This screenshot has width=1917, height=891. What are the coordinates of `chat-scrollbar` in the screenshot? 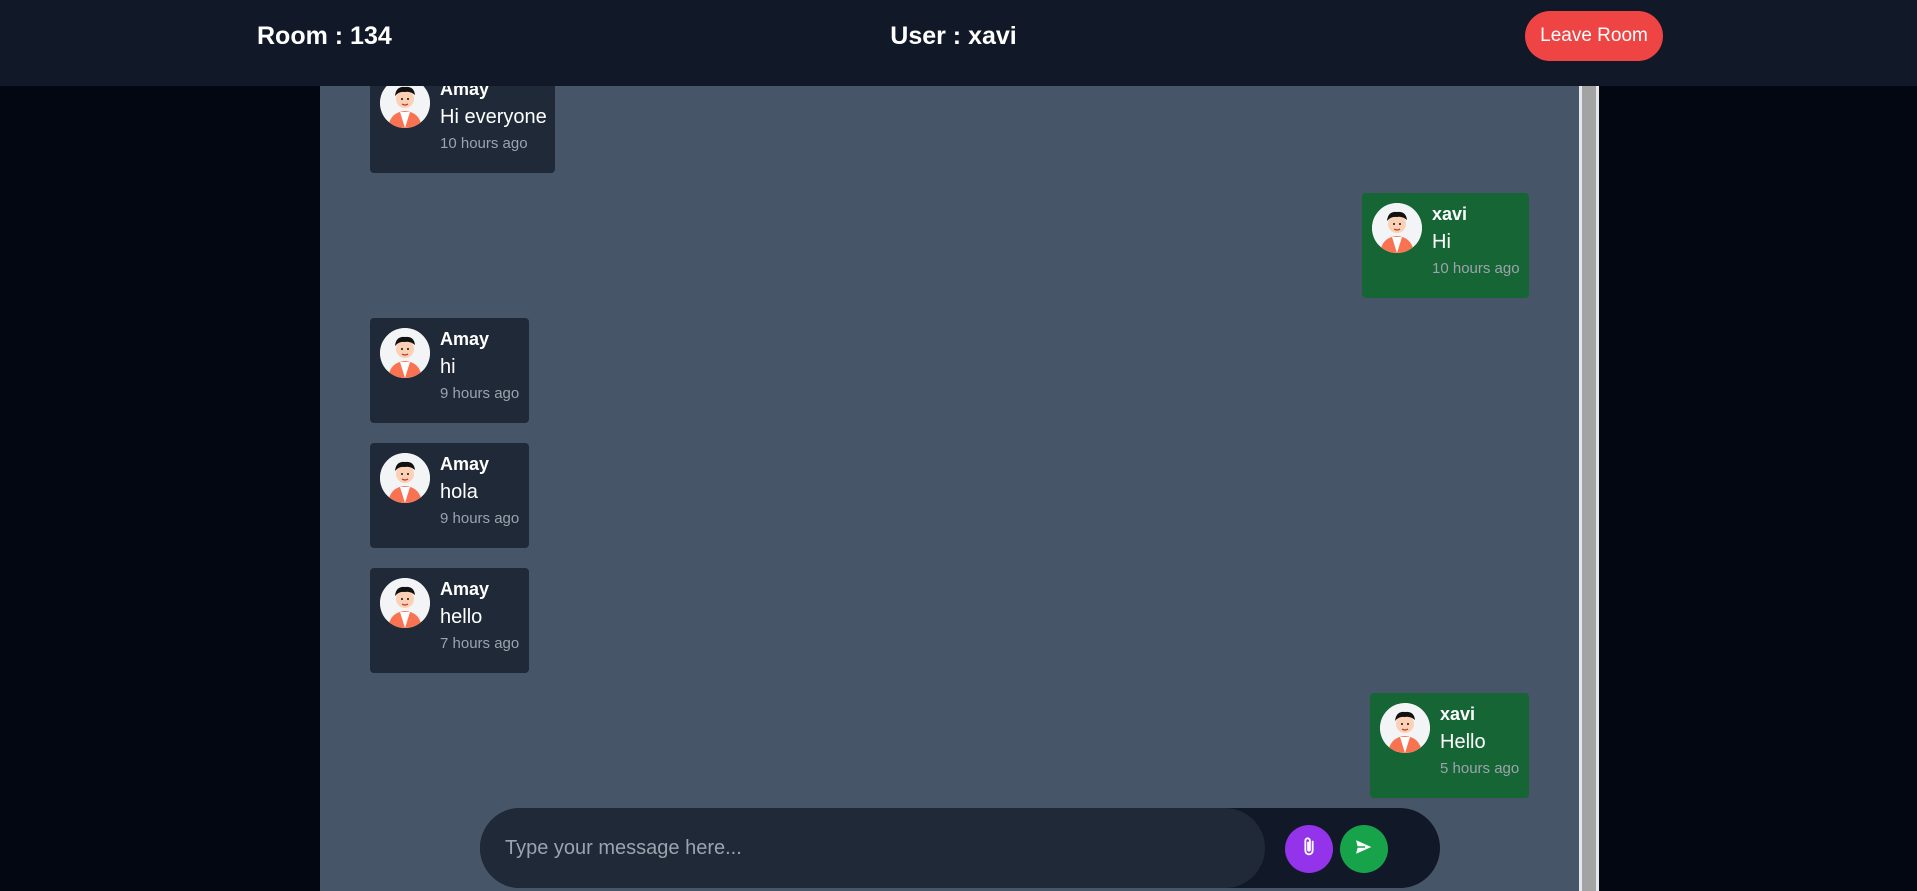 It's located at (1589, 488).